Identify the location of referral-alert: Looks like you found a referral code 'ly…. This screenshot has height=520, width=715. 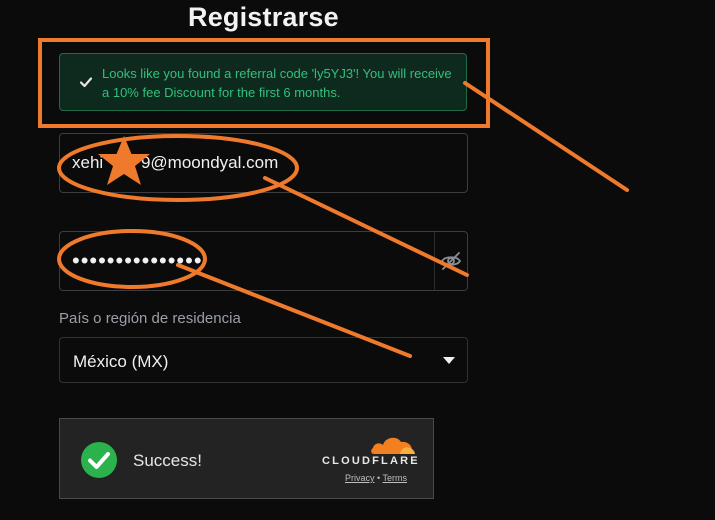
(263, 82).